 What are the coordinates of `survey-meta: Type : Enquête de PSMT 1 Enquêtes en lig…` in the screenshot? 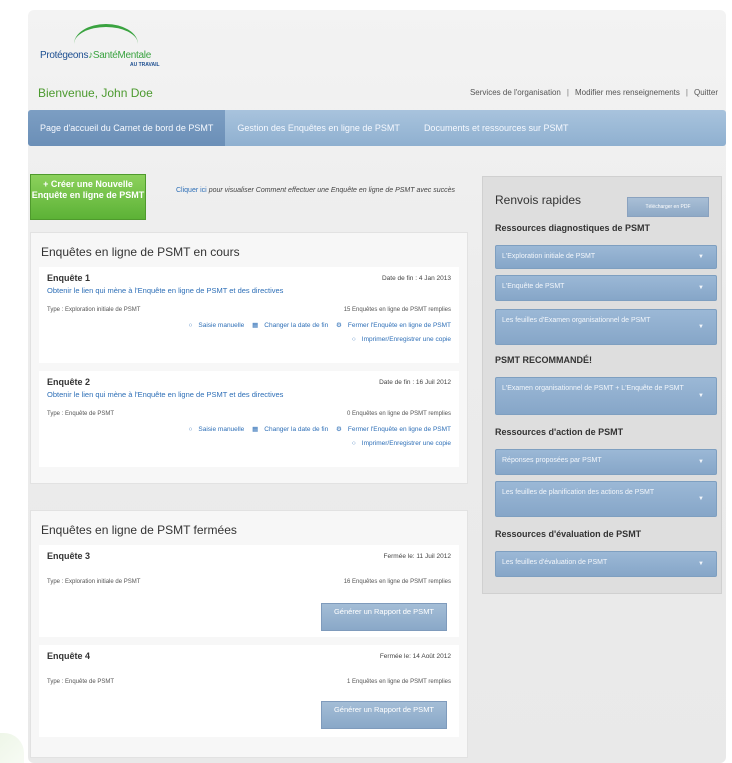 It's located at (249, 682).